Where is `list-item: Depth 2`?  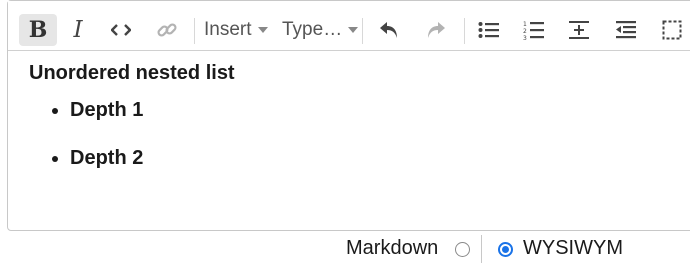
list-item: Depth 2 is located at coordinates (372, 158).